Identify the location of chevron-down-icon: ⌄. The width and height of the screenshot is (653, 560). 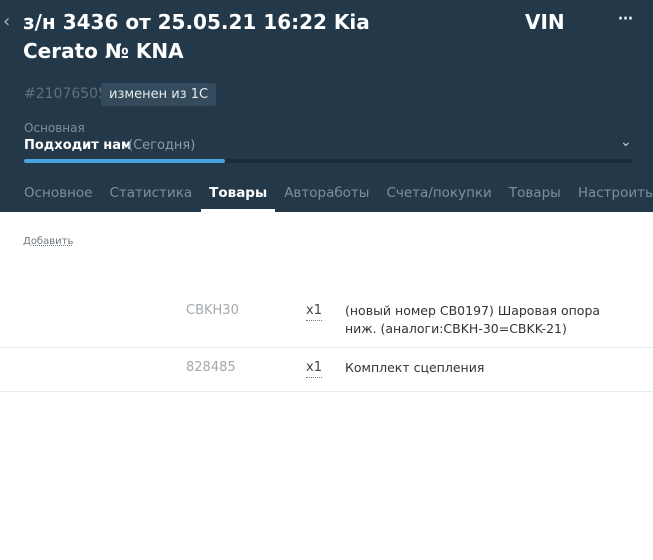
(626, 142).